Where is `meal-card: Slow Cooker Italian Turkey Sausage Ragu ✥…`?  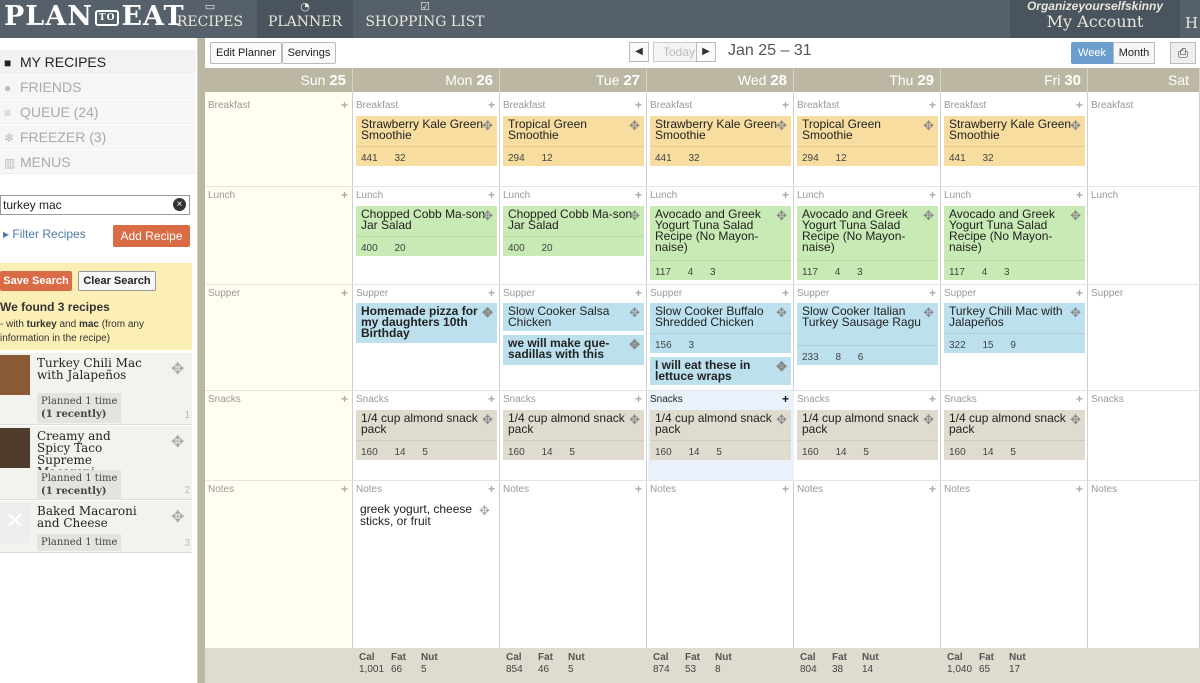 meal-card: Slow Cooker Italian Turkey Sausage Ragu ✥… is located at coordinates (867, 334).